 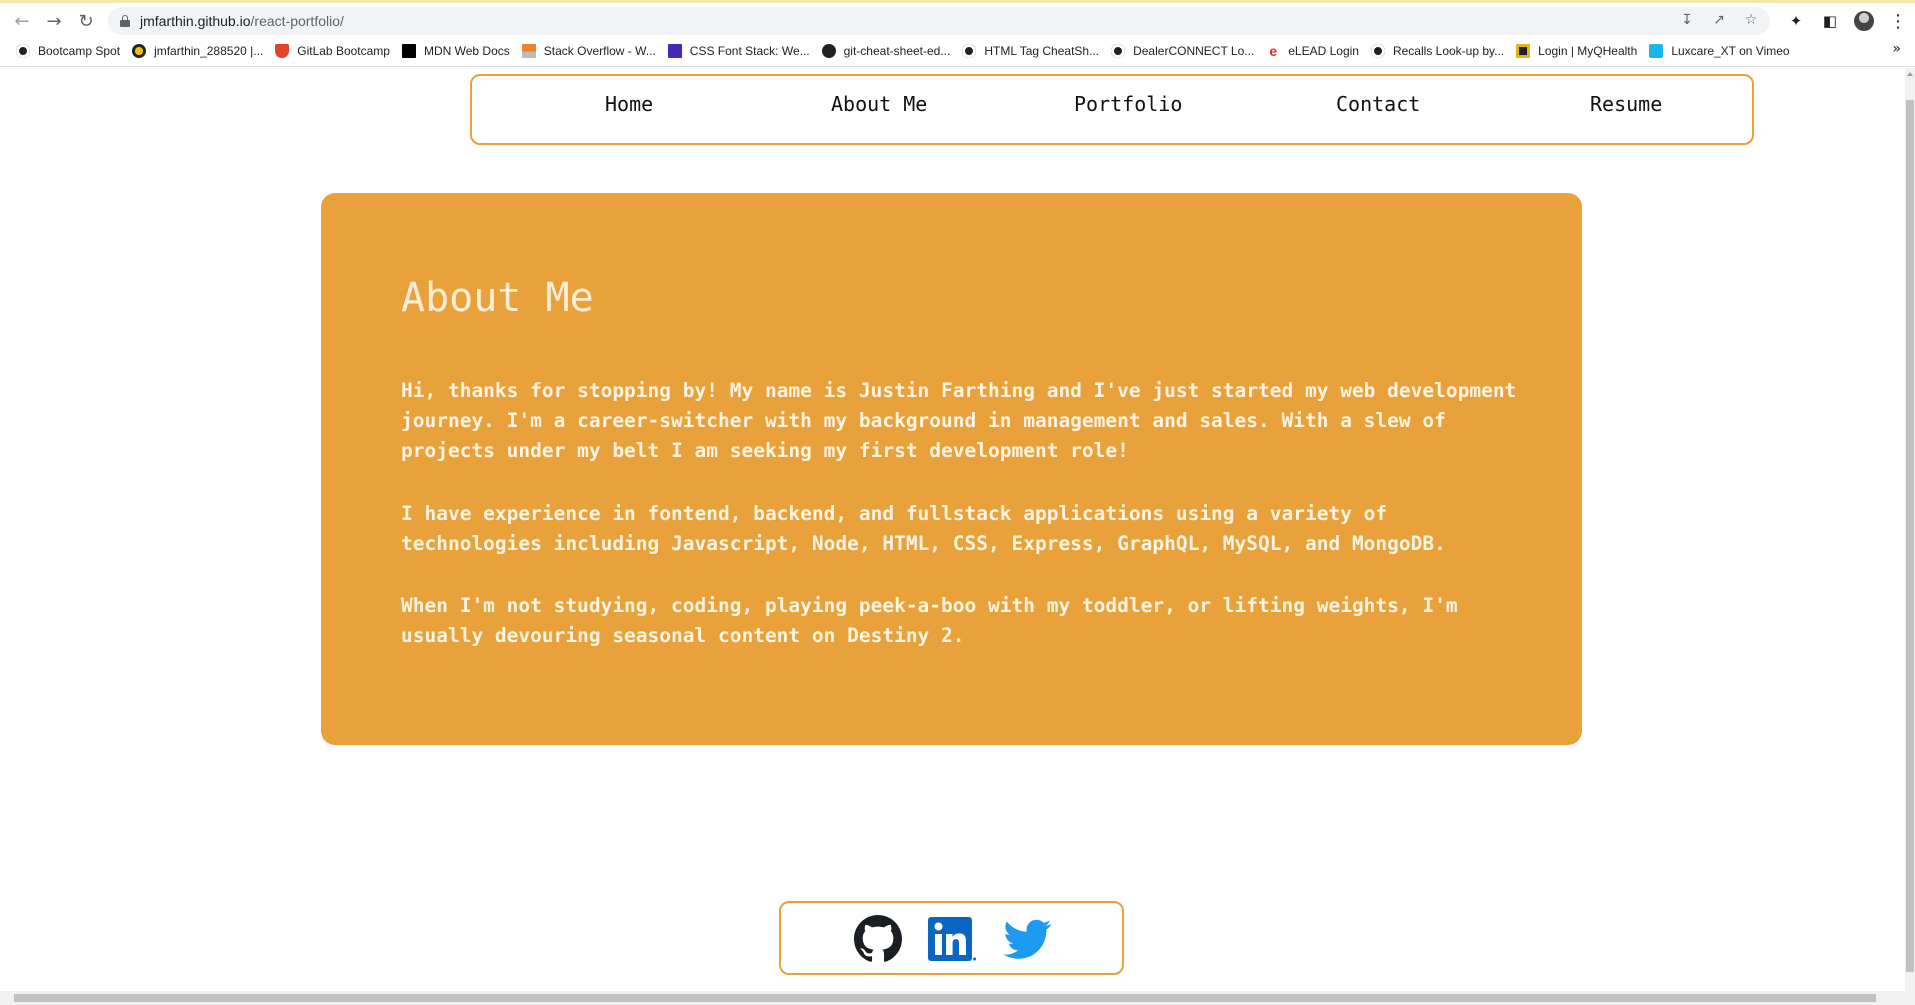 I want to click on forward-arrow-icon: →, so click(x=54, y=21).